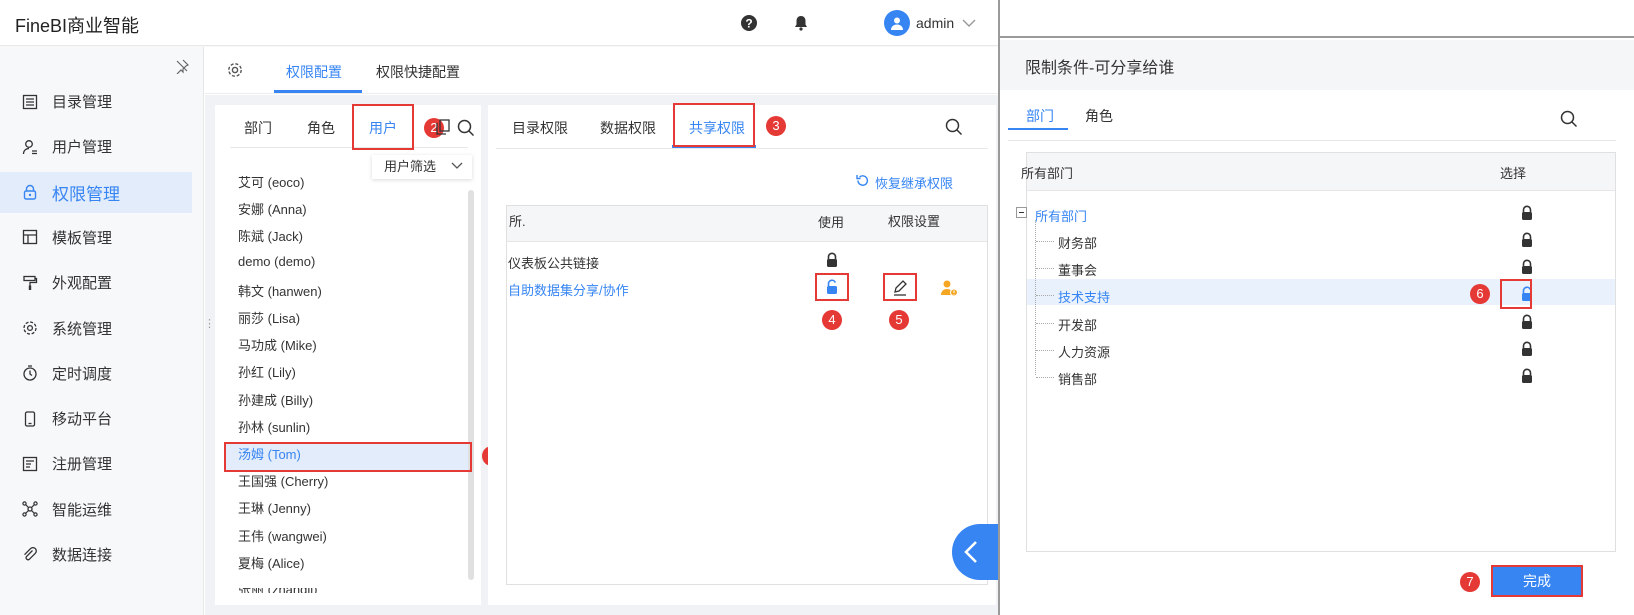  I want to click on resize-handle: ⋮, so click(209, 324).